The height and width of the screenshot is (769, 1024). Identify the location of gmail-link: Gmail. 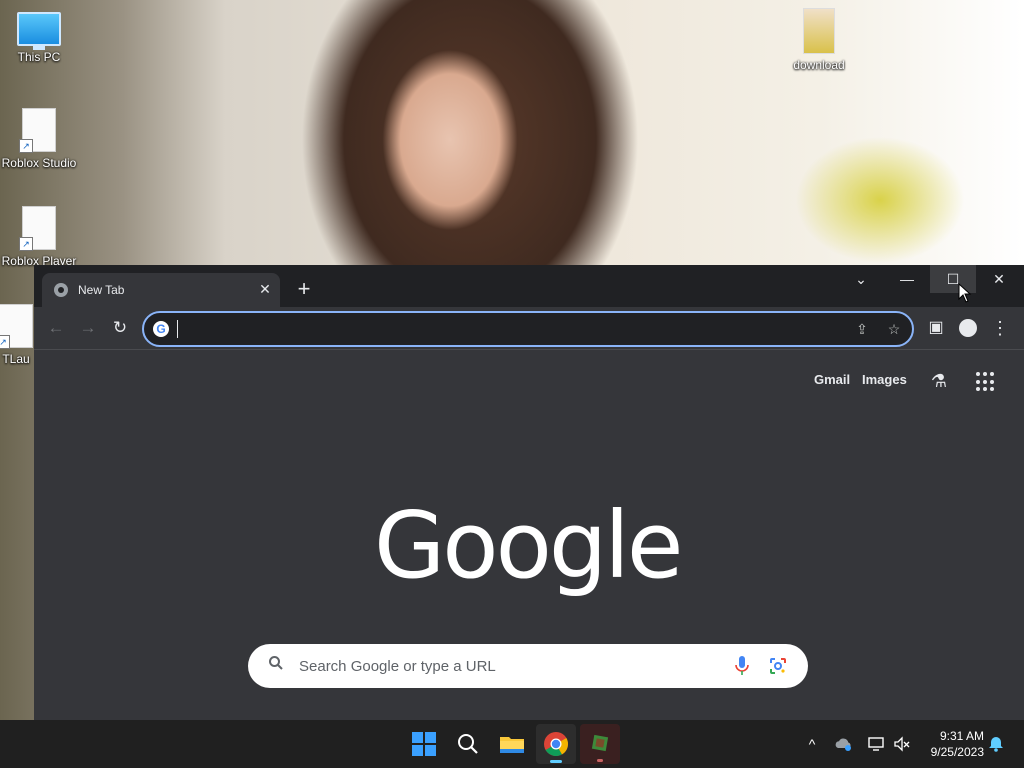
(832, 379).